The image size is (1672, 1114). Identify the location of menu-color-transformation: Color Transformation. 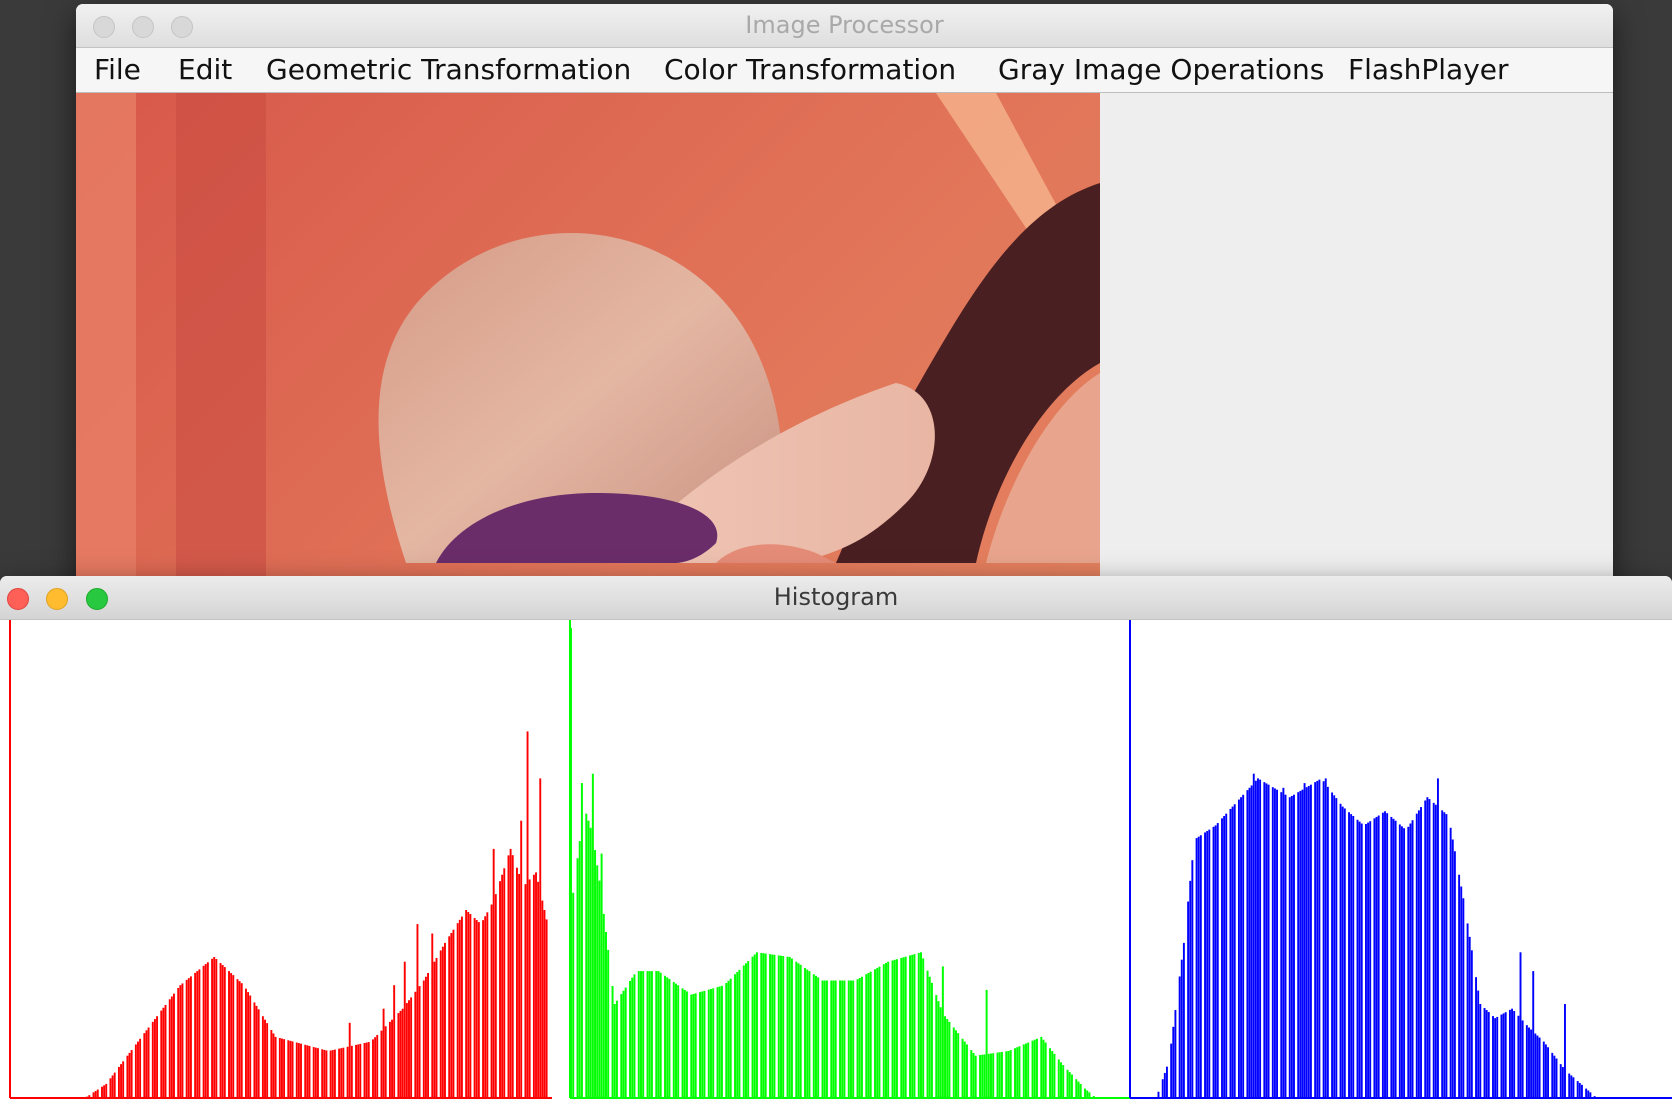
(810, 70).